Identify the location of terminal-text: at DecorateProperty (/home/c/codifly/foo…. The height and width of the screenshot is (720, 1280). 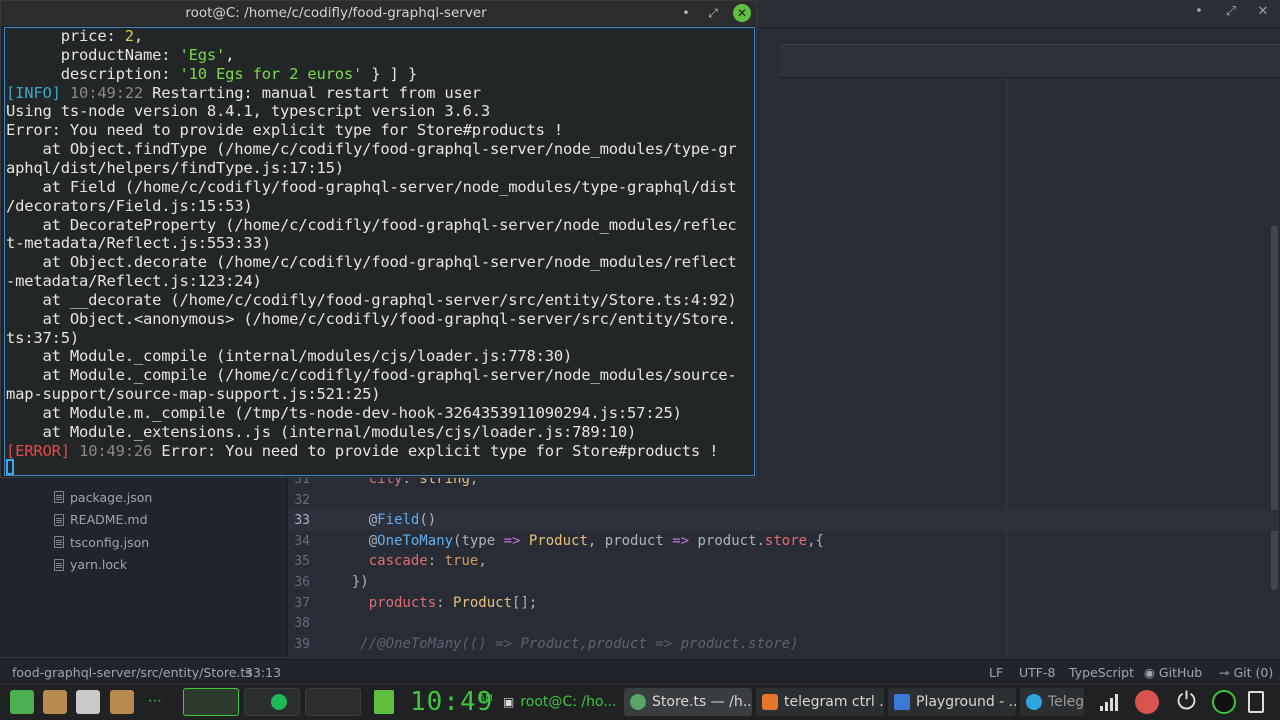
(371, 224).